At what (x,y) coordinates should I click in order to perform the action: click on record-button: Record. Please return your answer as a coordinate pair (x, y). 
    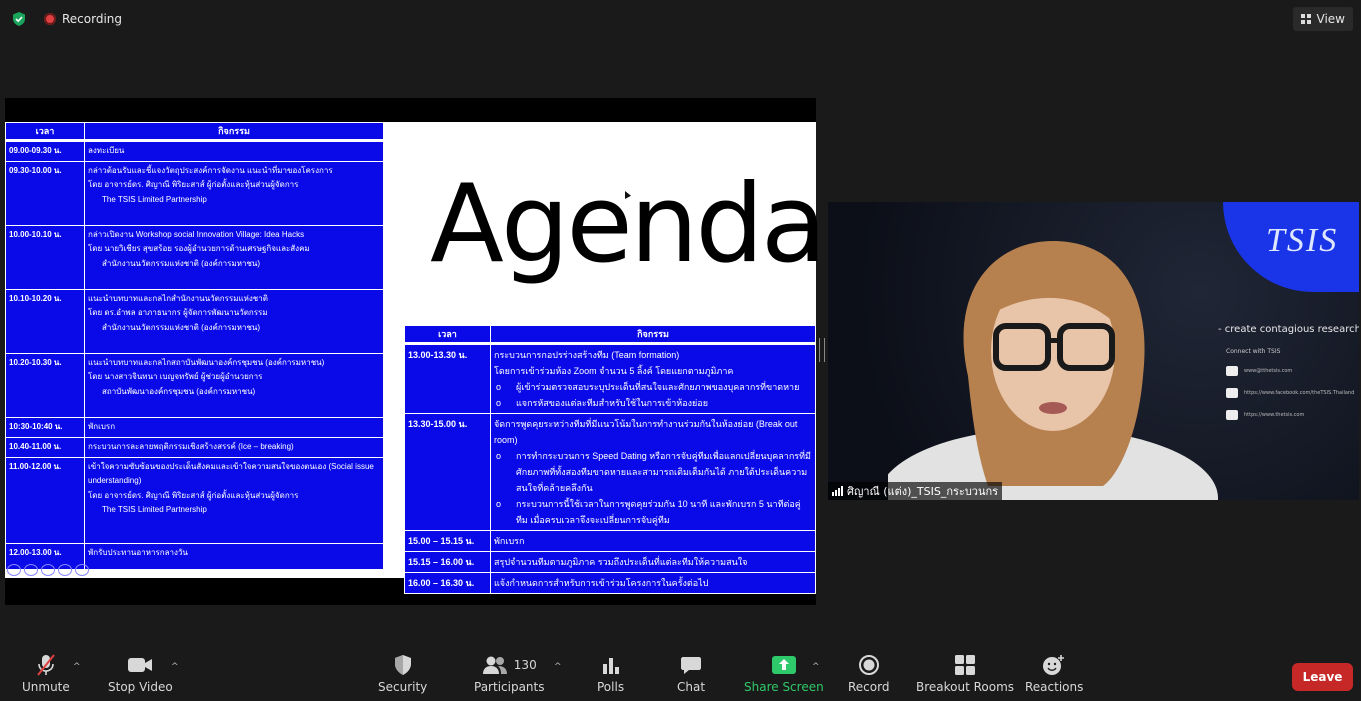
    Looking at the image, I should click on (868, 672).